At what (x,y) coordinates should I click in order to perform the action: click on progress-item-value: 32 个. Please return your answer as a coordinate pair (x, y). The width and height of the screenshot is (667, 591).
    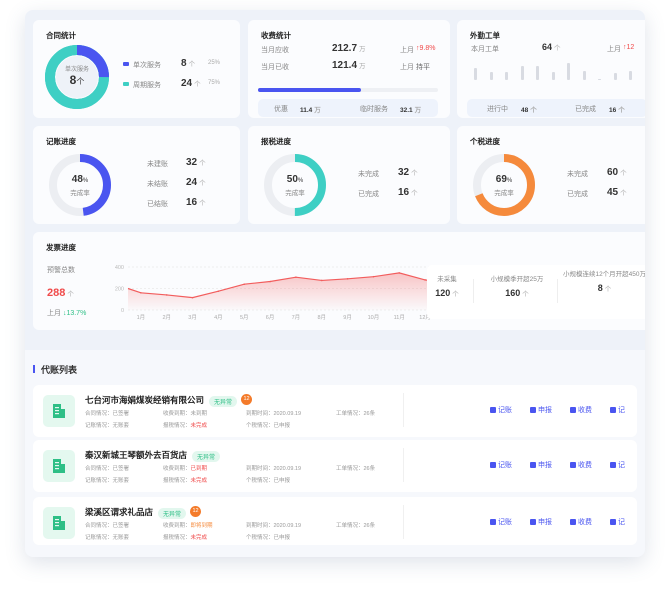
    Looking at the image, I should click on (408, 172).